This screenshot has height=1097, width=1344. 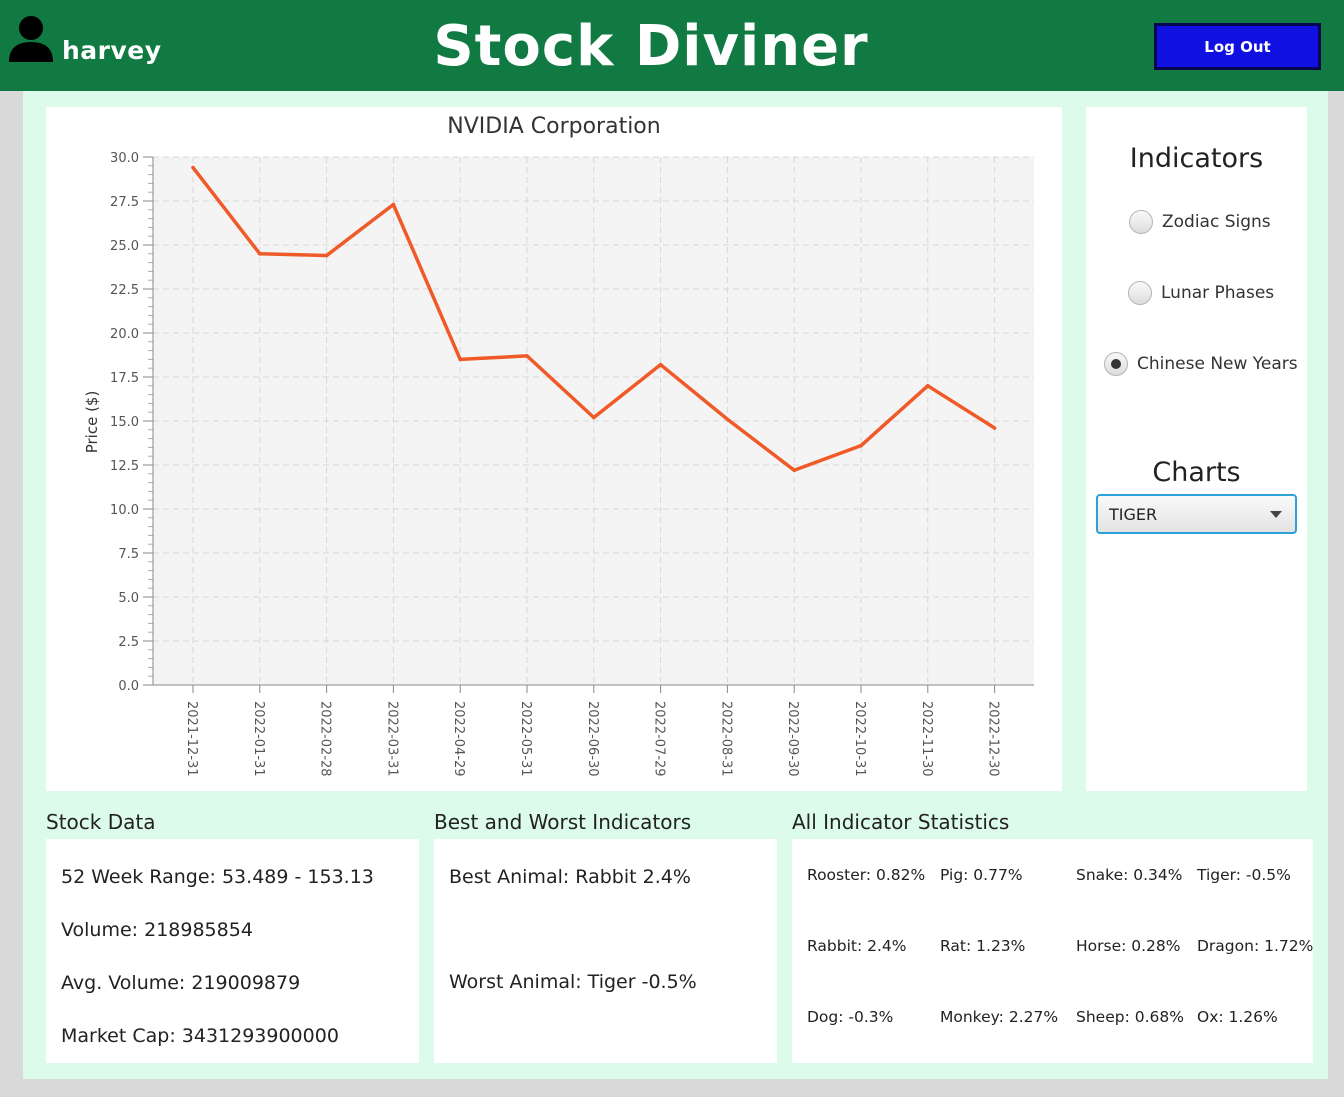 I want to click on radio-zodiac-signs: Zodiac Signs, so click(x=1200, y=222).